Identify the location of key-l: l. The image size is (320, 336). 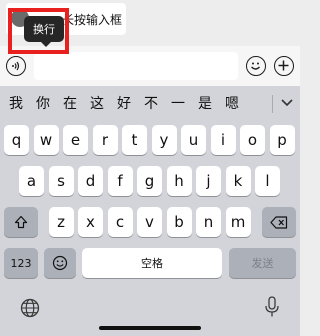
(267, 181).